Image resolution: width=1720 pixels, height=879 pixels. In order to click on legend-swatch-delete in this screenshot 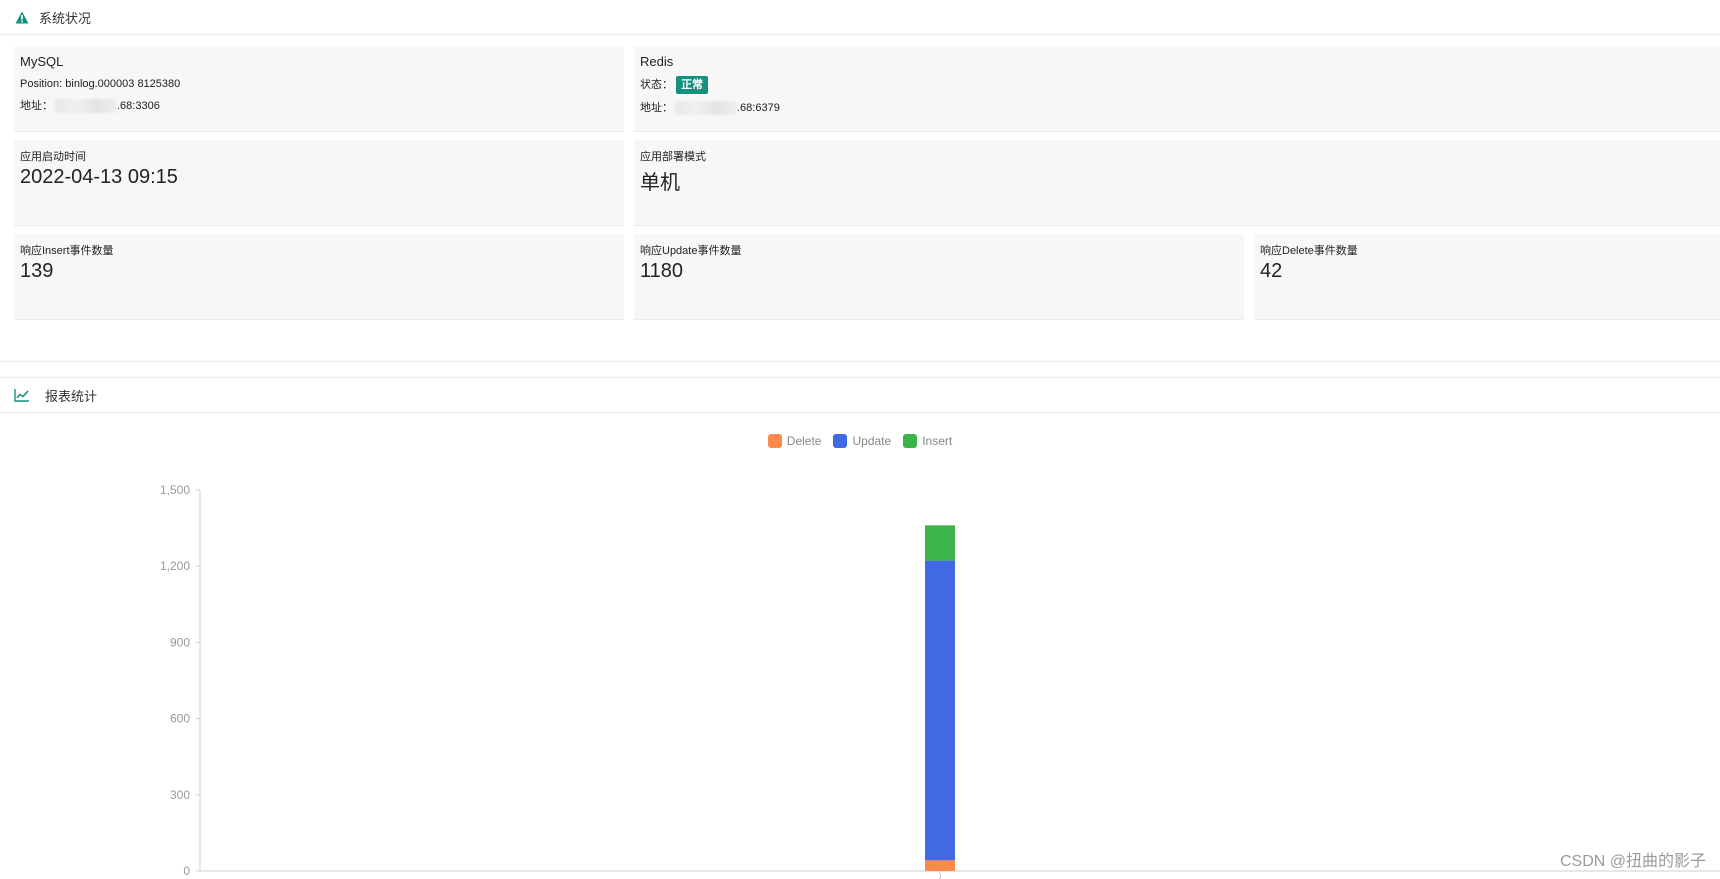, I will do `click(774, 441)`.